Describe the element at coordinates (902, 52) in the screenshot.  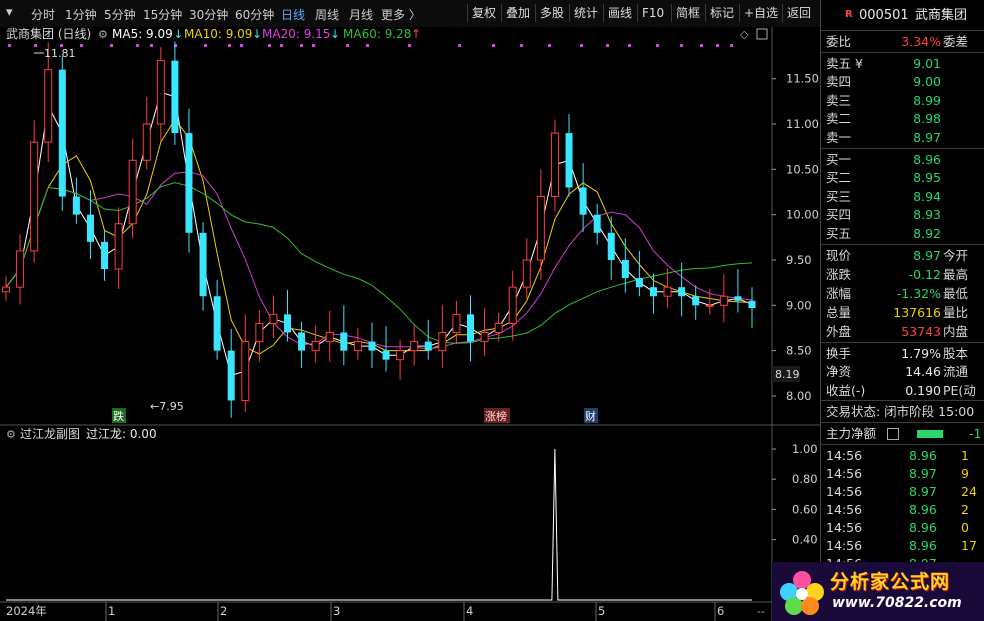
I see `divider` at that location.